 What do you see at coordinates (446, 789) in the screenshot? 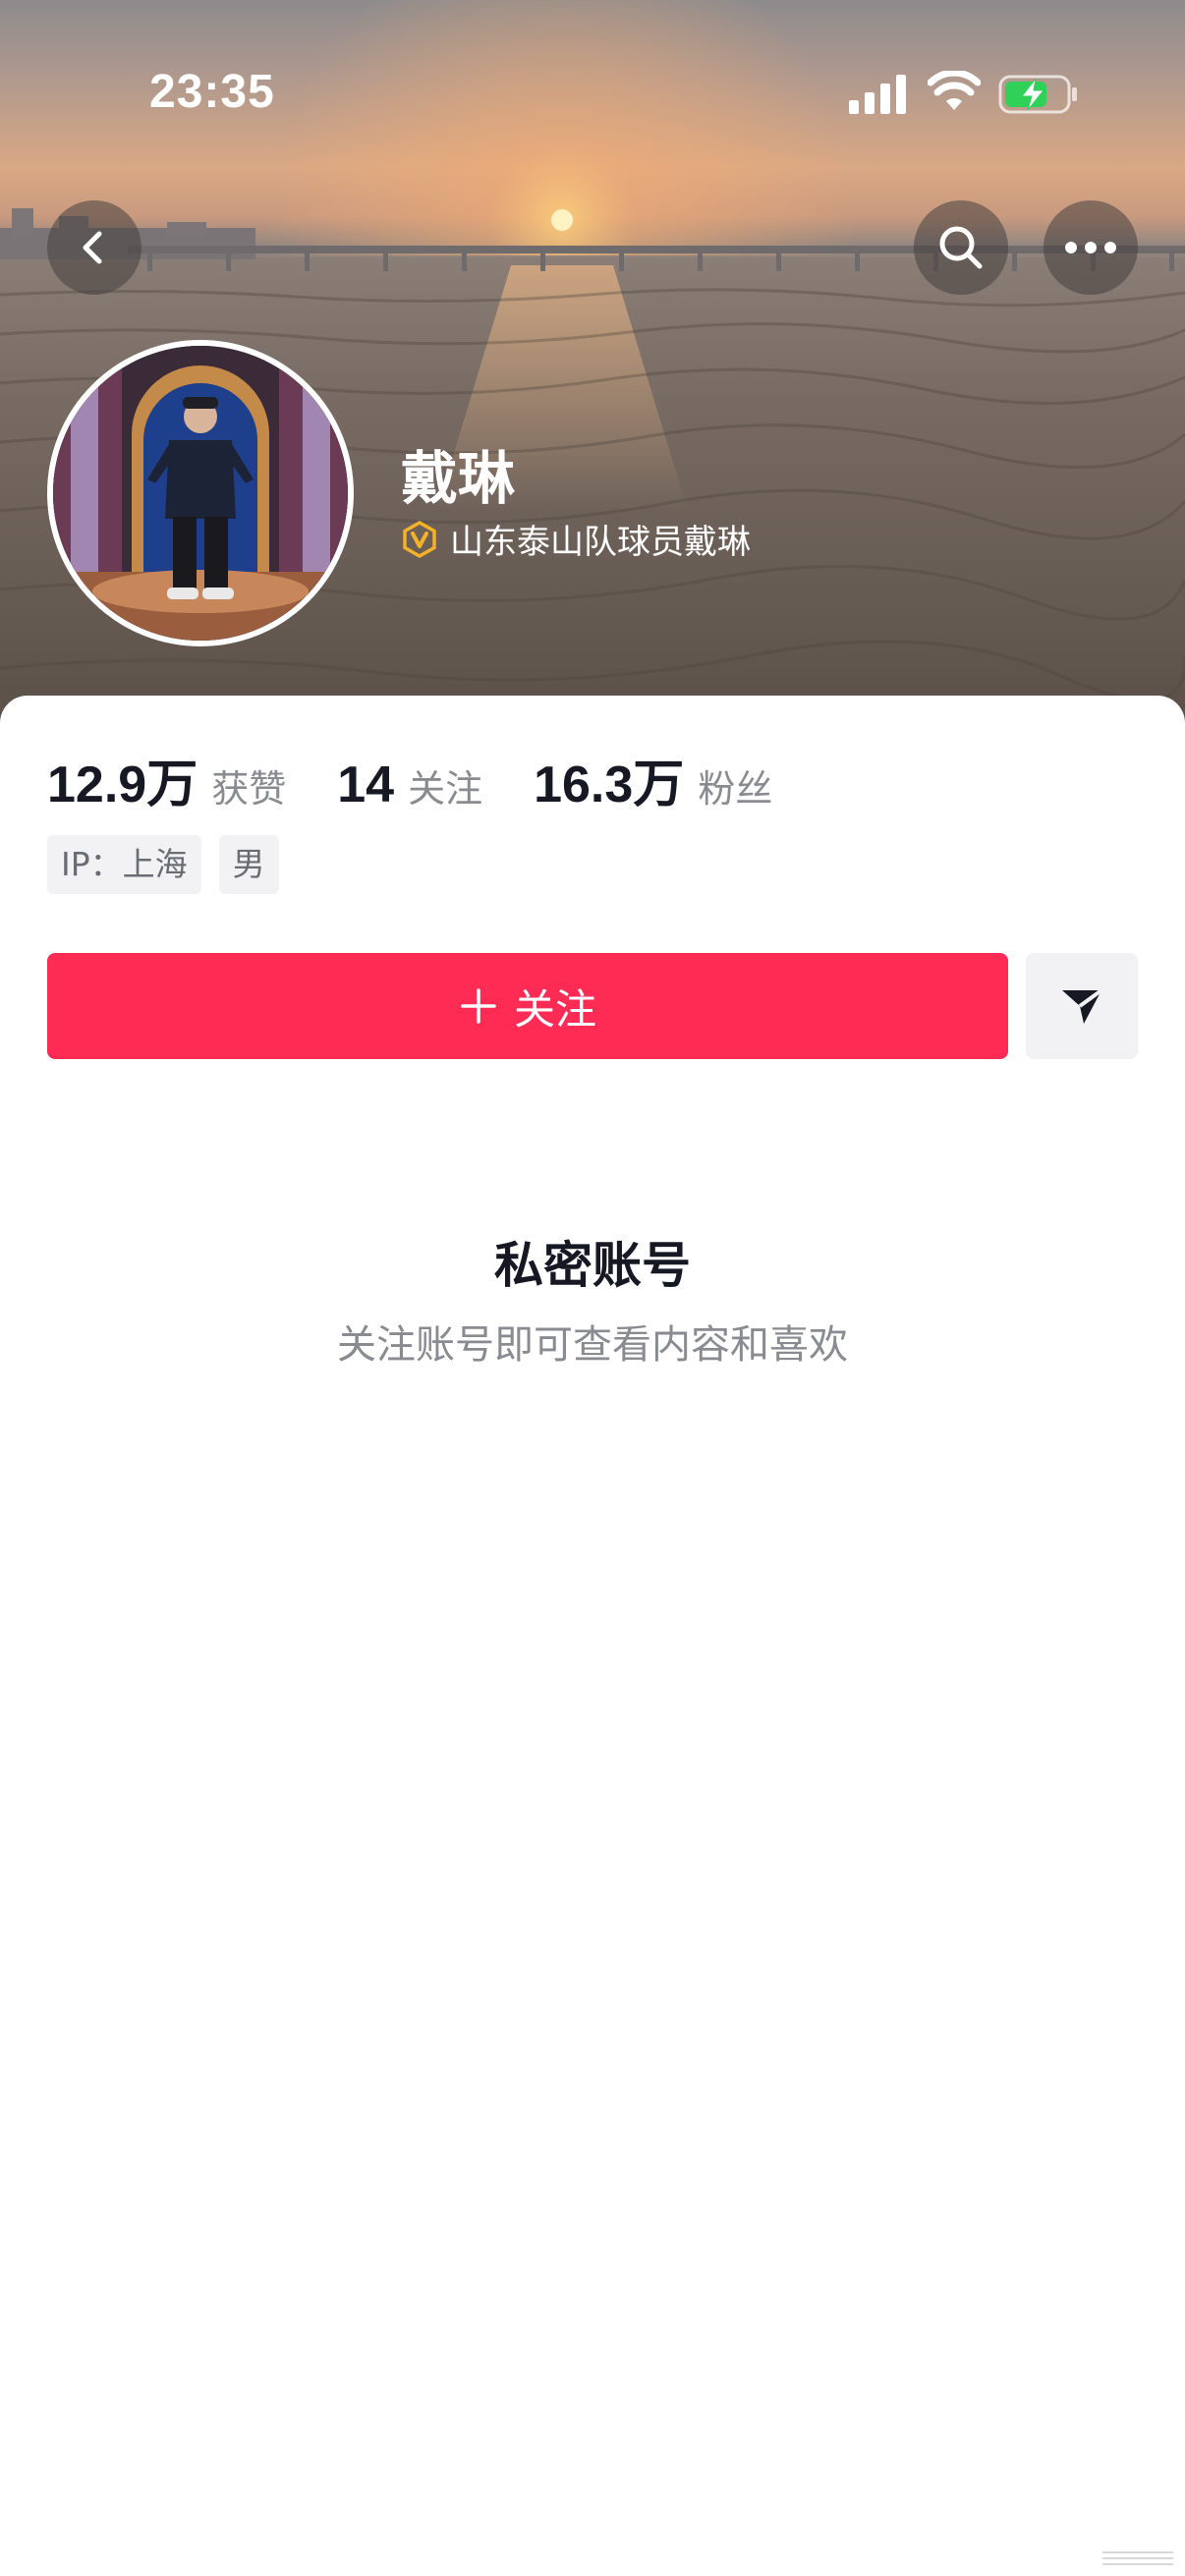
I see `stat-following-label: 关注` at bounding box center [446, 789].